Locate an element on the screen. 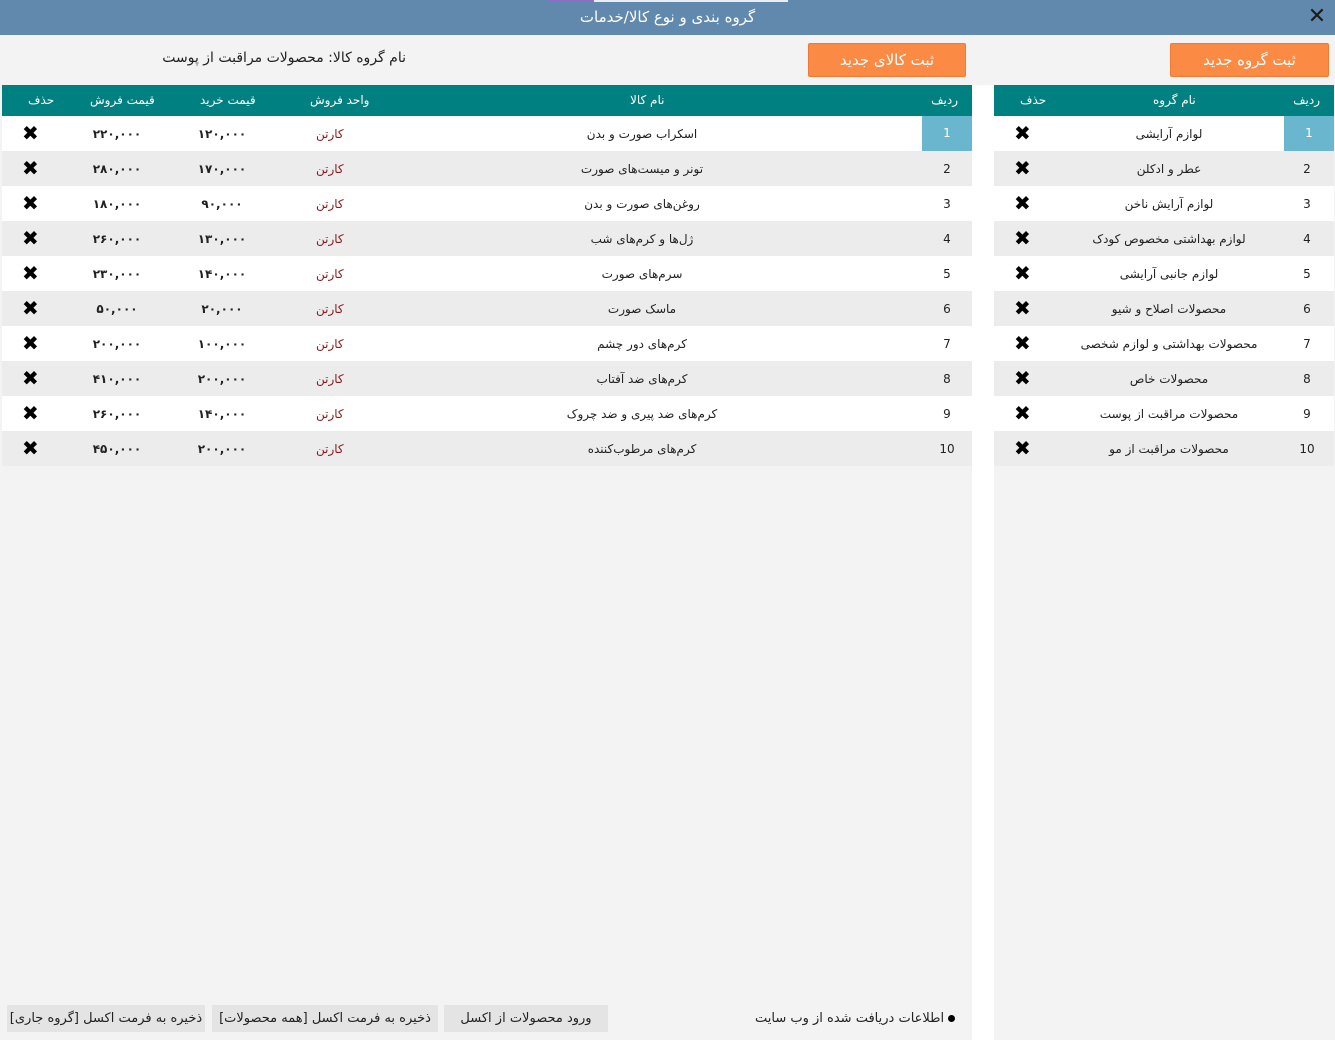  buy-price: ۱۴۰,۰۰۰ is located at coordinates (222, 274).